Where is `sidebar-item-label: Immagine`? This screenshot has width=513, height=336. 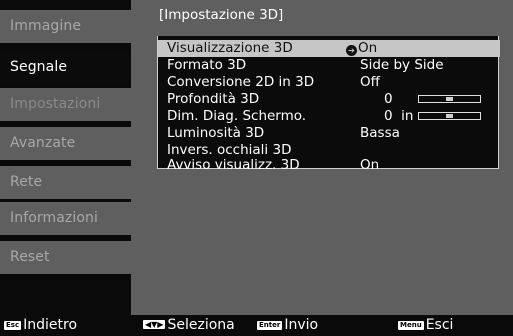
sidebar-item-label: Immagine is located at coordinates (46, 26).